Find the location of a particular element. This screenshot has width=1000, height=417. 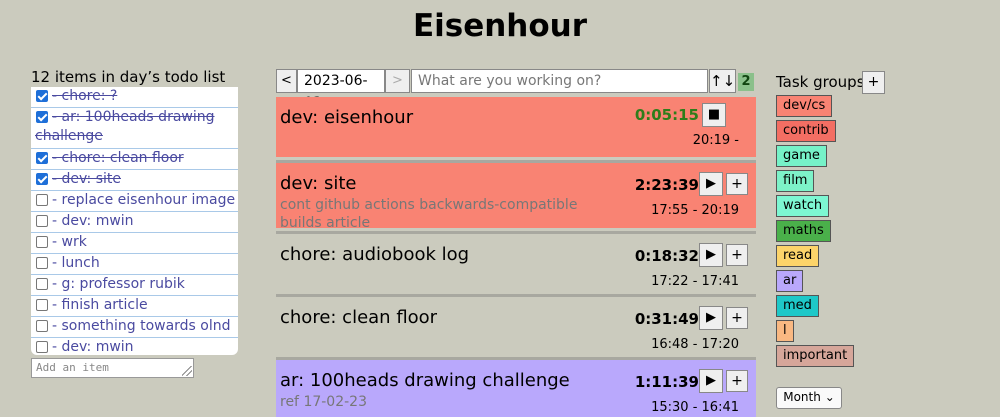

entry-duration: 0:18:32 is located at coordinates (666, 256).